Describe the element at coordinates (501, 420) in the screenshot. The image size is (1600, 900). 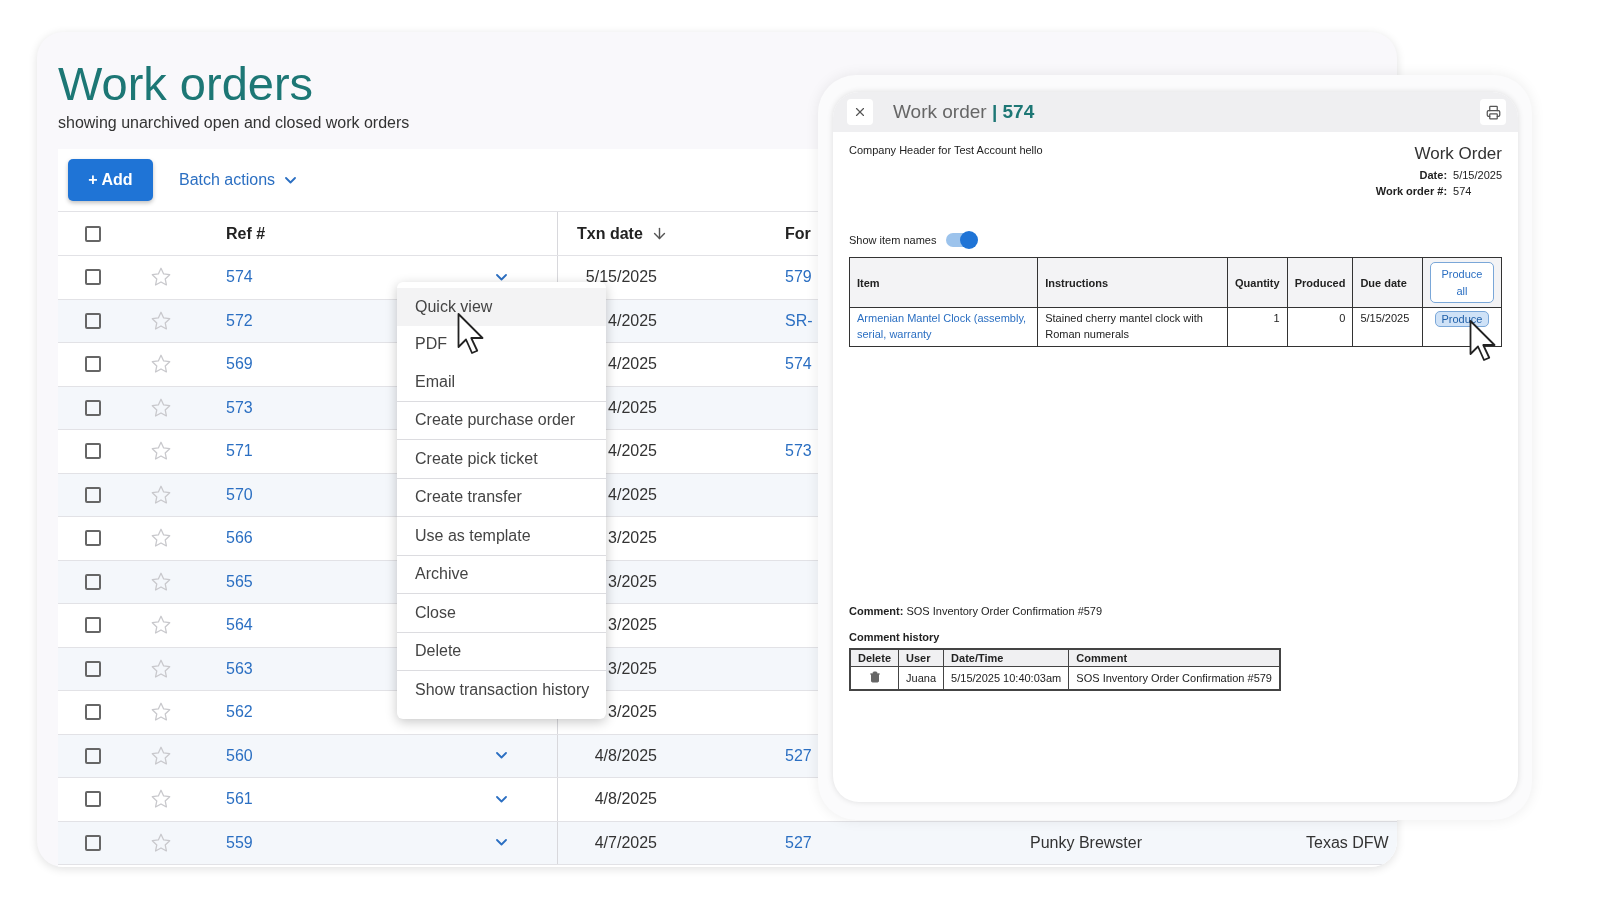
I see `menu-item: Create purchase order` at that location.